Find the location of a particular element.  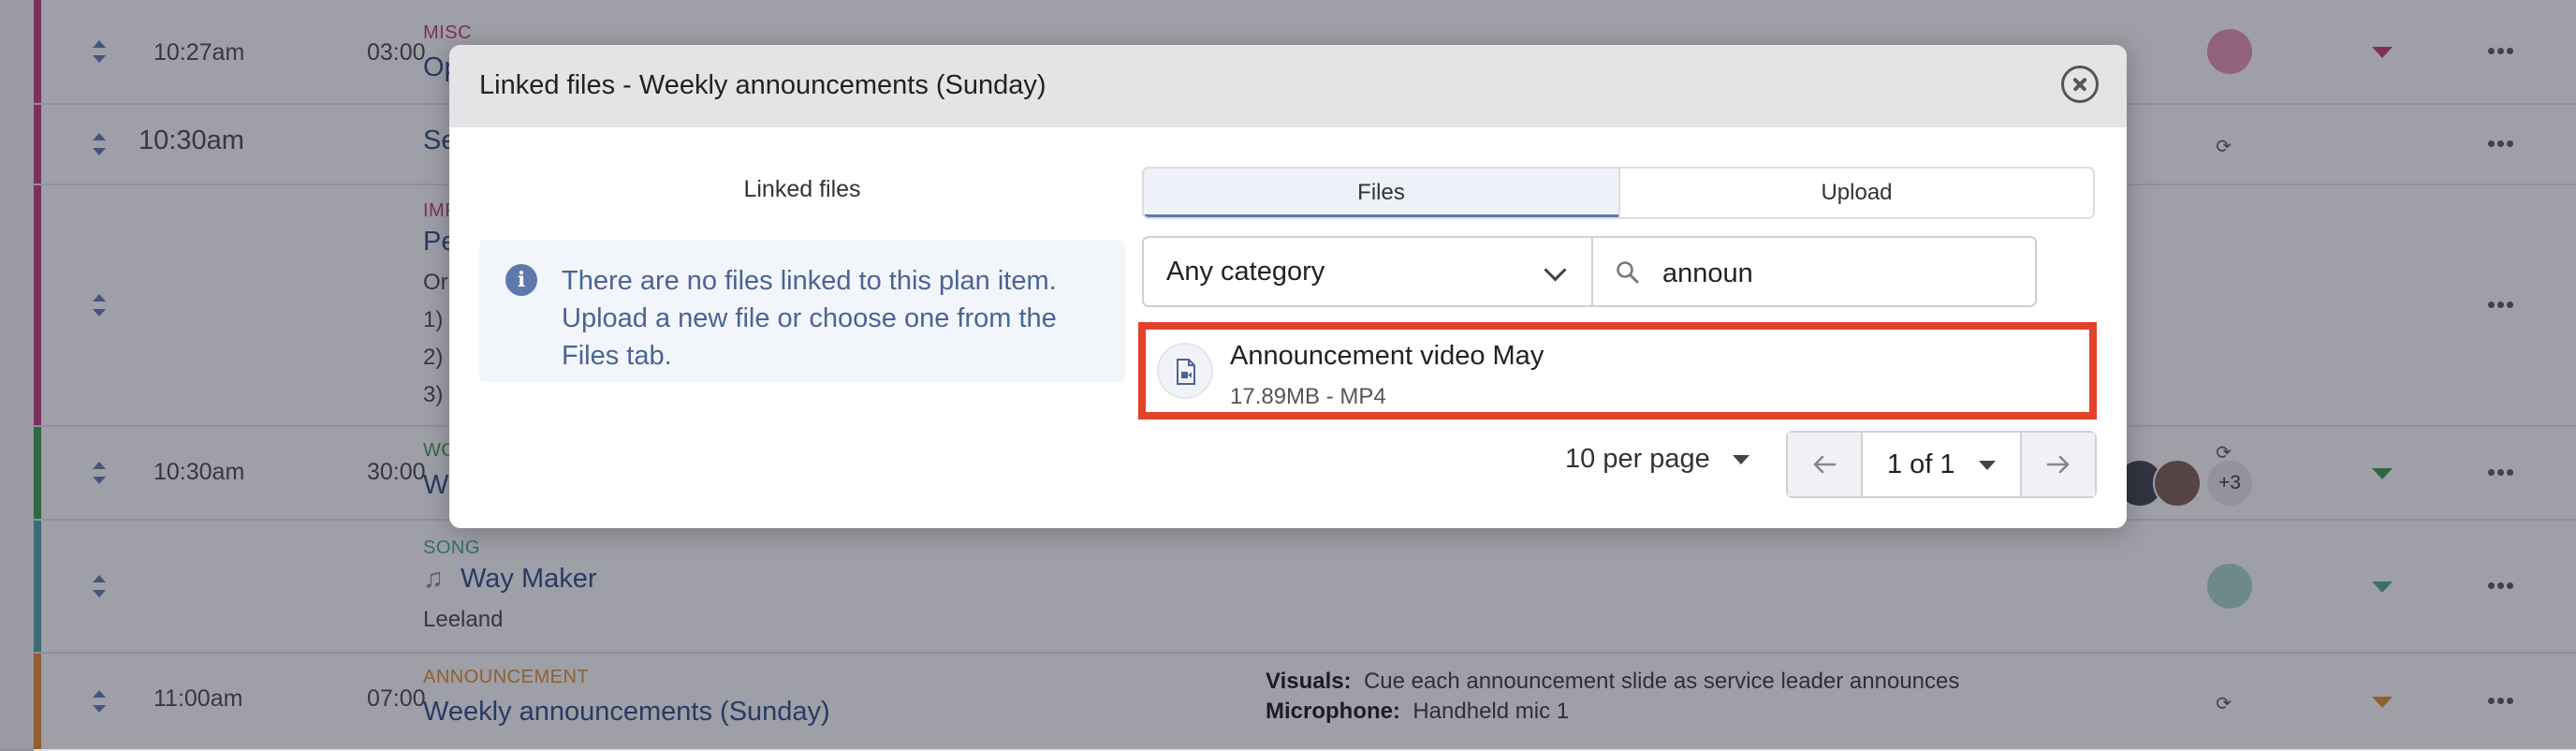

tab-files: Files is located at coordinates (1381, 193).